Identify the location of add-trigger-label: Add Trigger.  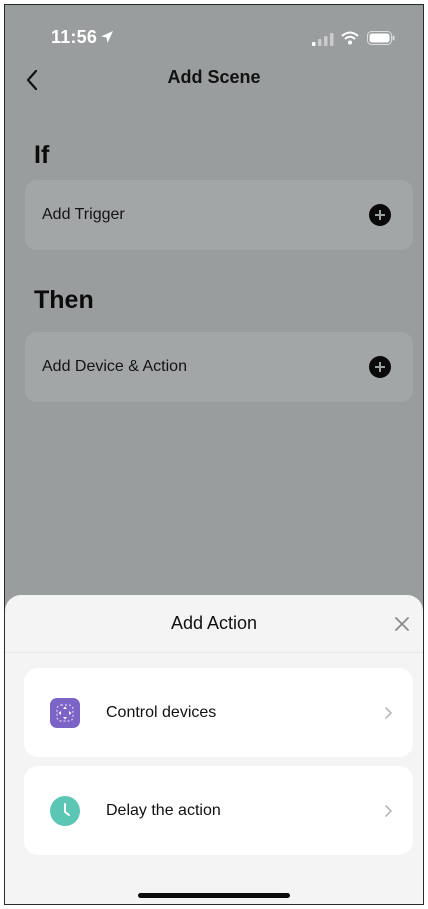
(83, 214).